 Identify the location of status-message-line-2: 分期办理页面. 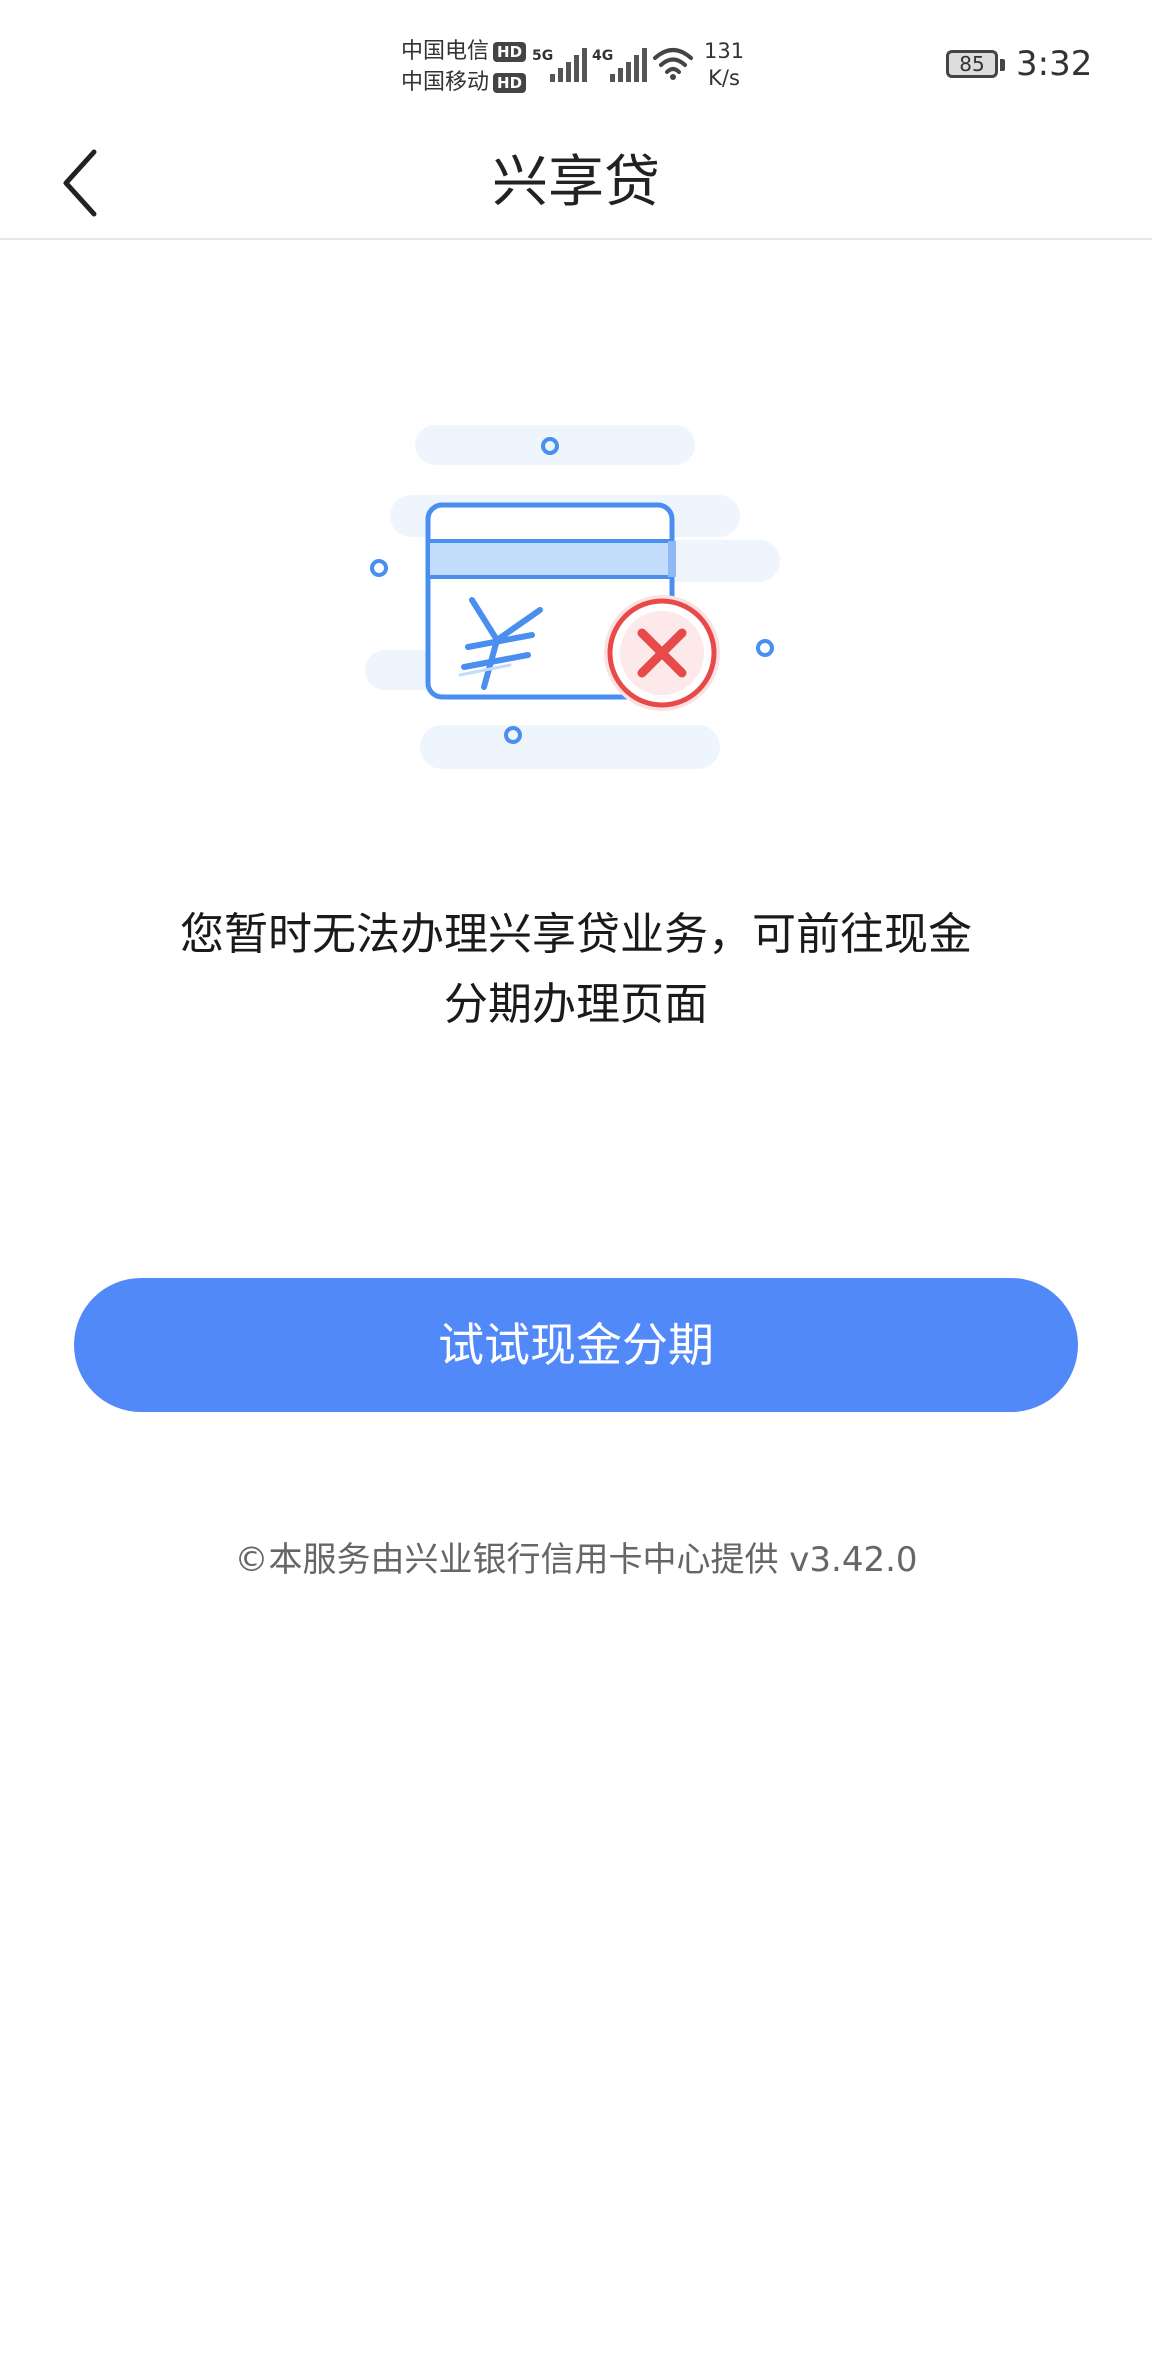
(576, 1004).